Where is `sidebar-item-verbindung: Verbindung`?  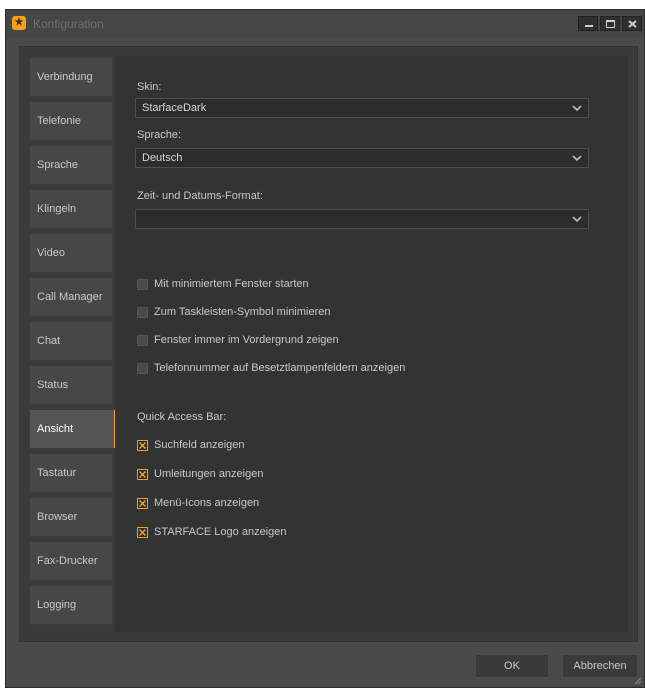 sidebar-item-verbindung: Verbindung is located at coordinates (71, 77).